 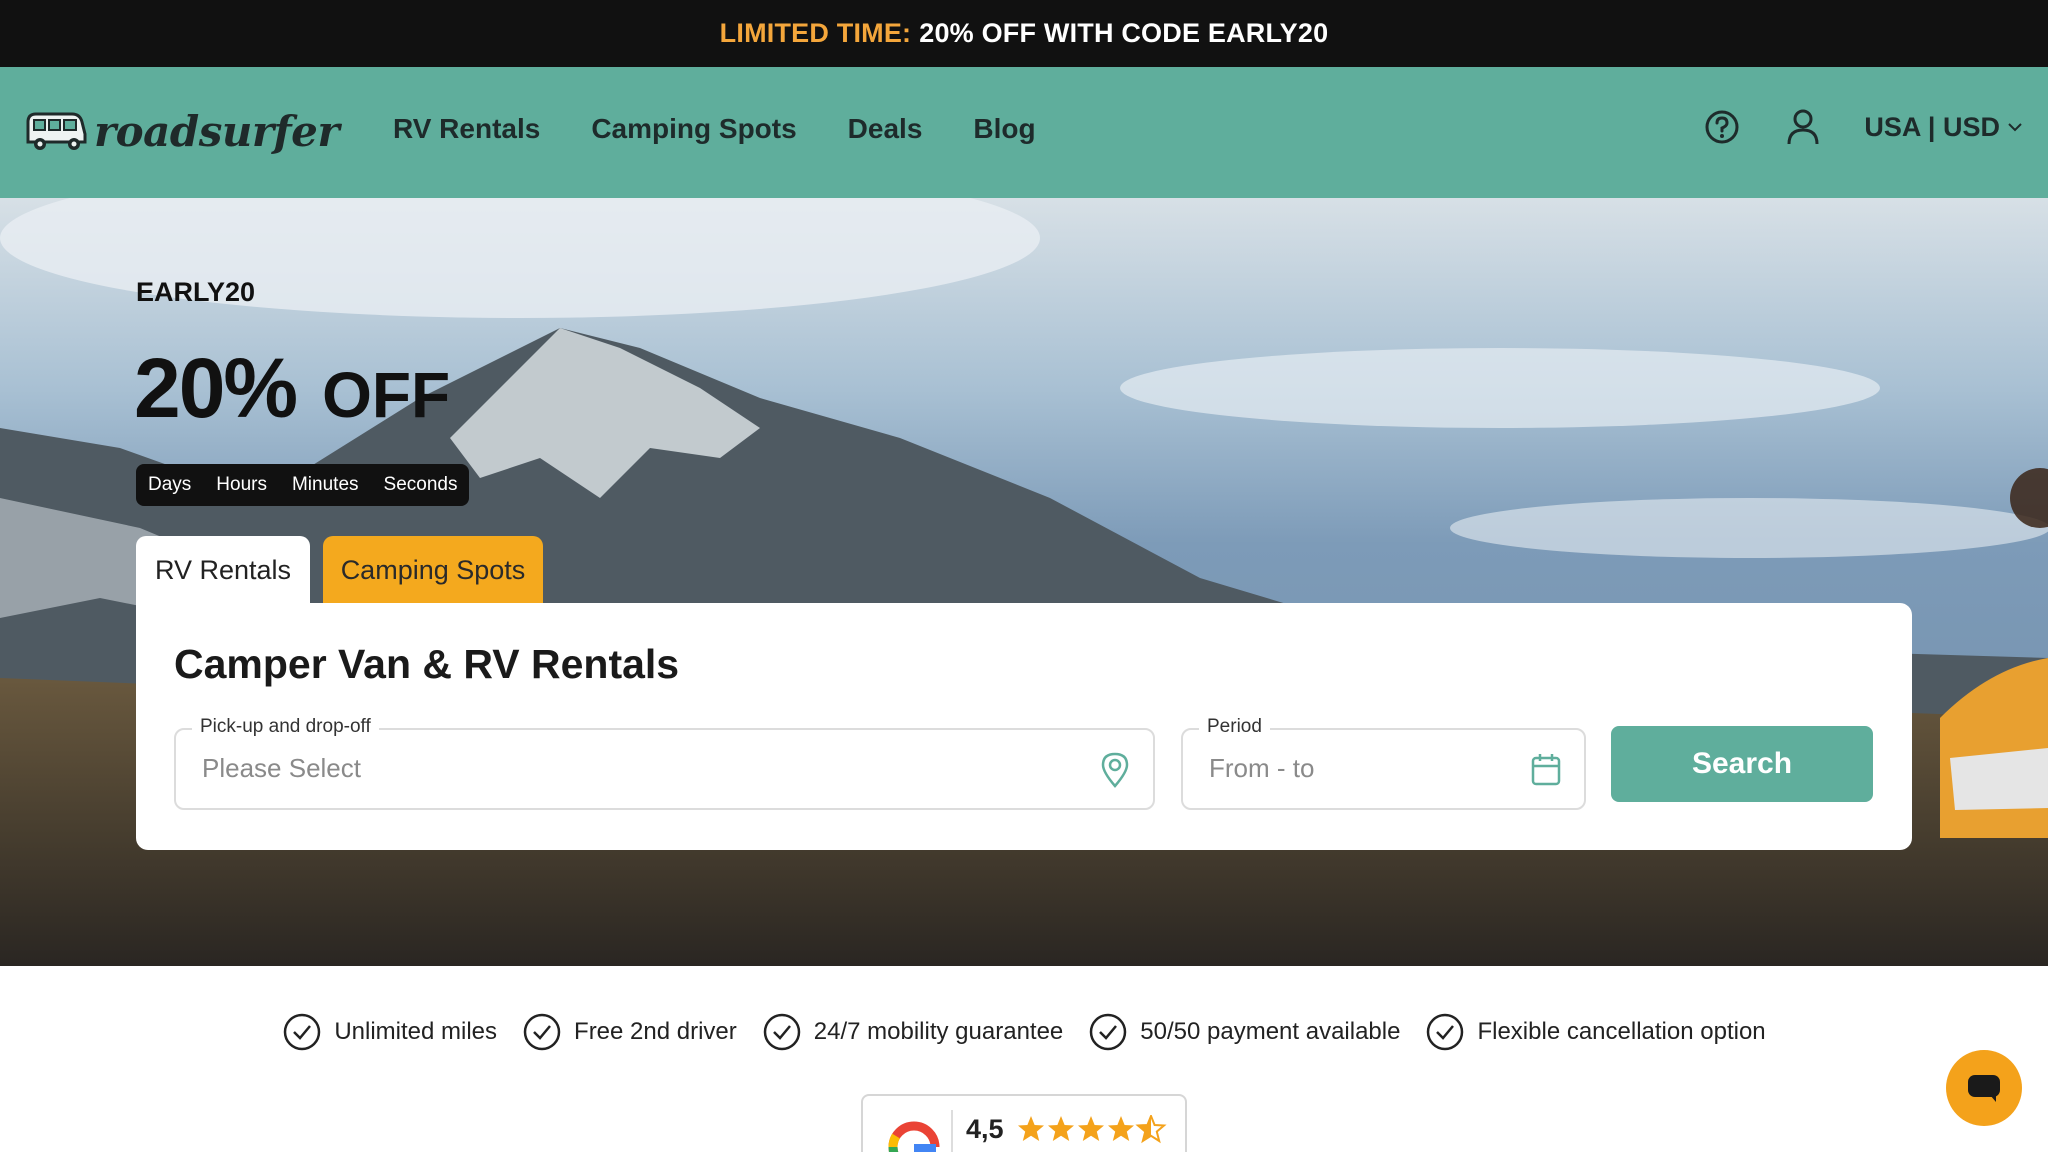 What do you see at coordinates (1546, 770) in the screenshot?
I see `calendar-icon` at bounding box center [1546, 770].